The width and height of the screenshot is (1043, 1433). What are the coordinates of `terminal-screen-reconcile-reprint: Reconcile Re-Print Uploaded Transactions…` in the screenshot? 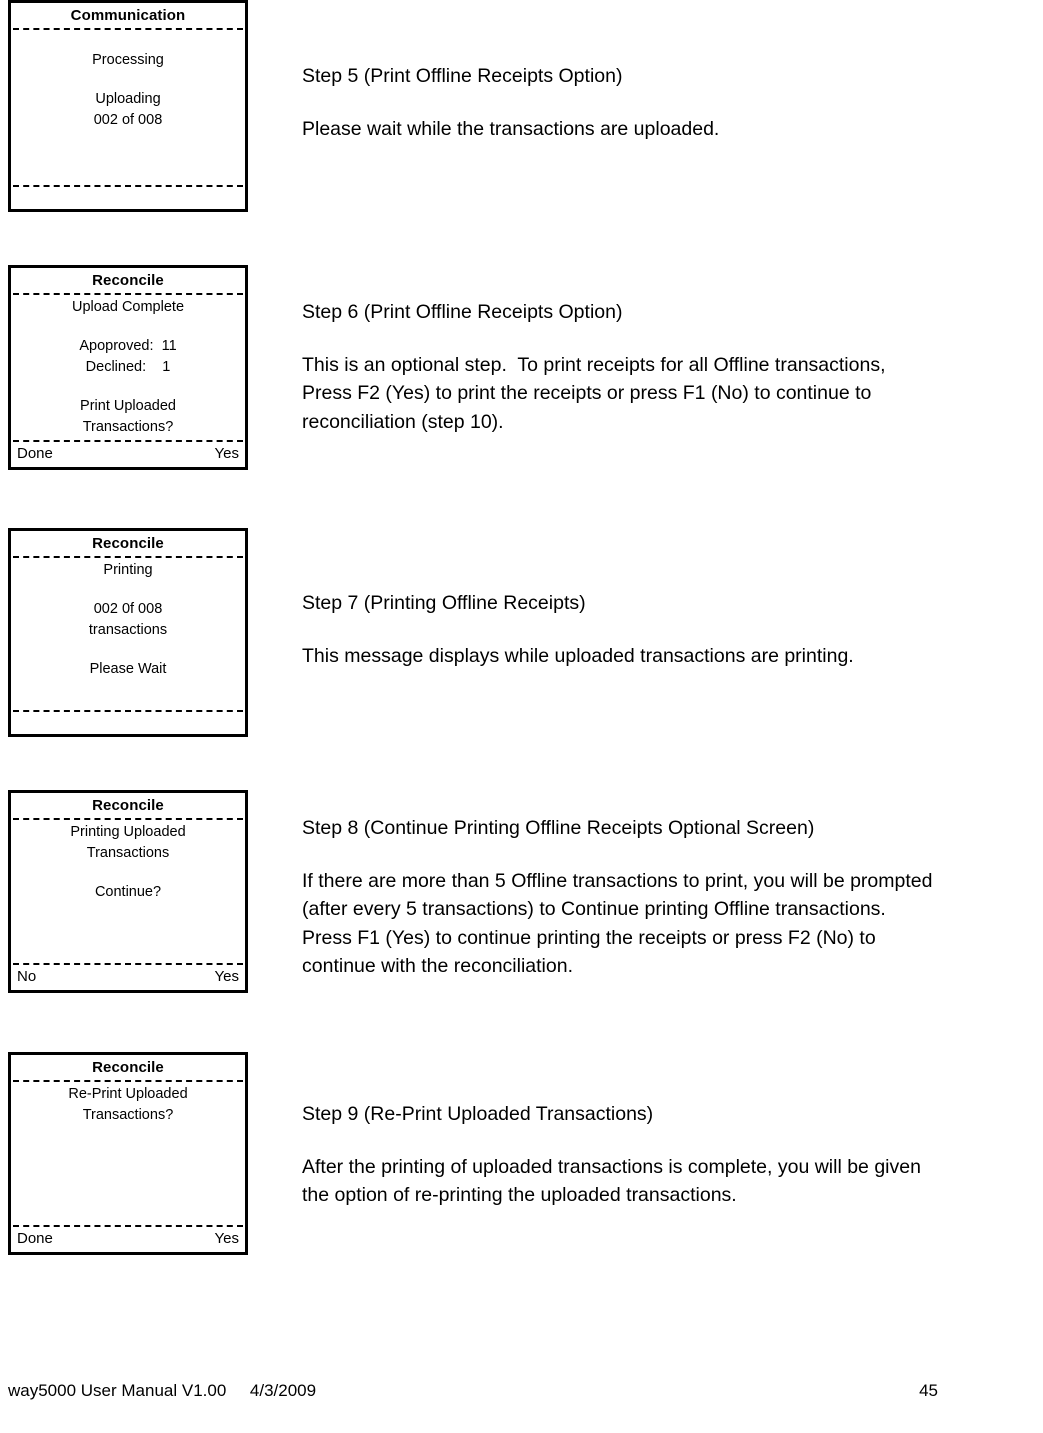 It's located at (128, 1153).